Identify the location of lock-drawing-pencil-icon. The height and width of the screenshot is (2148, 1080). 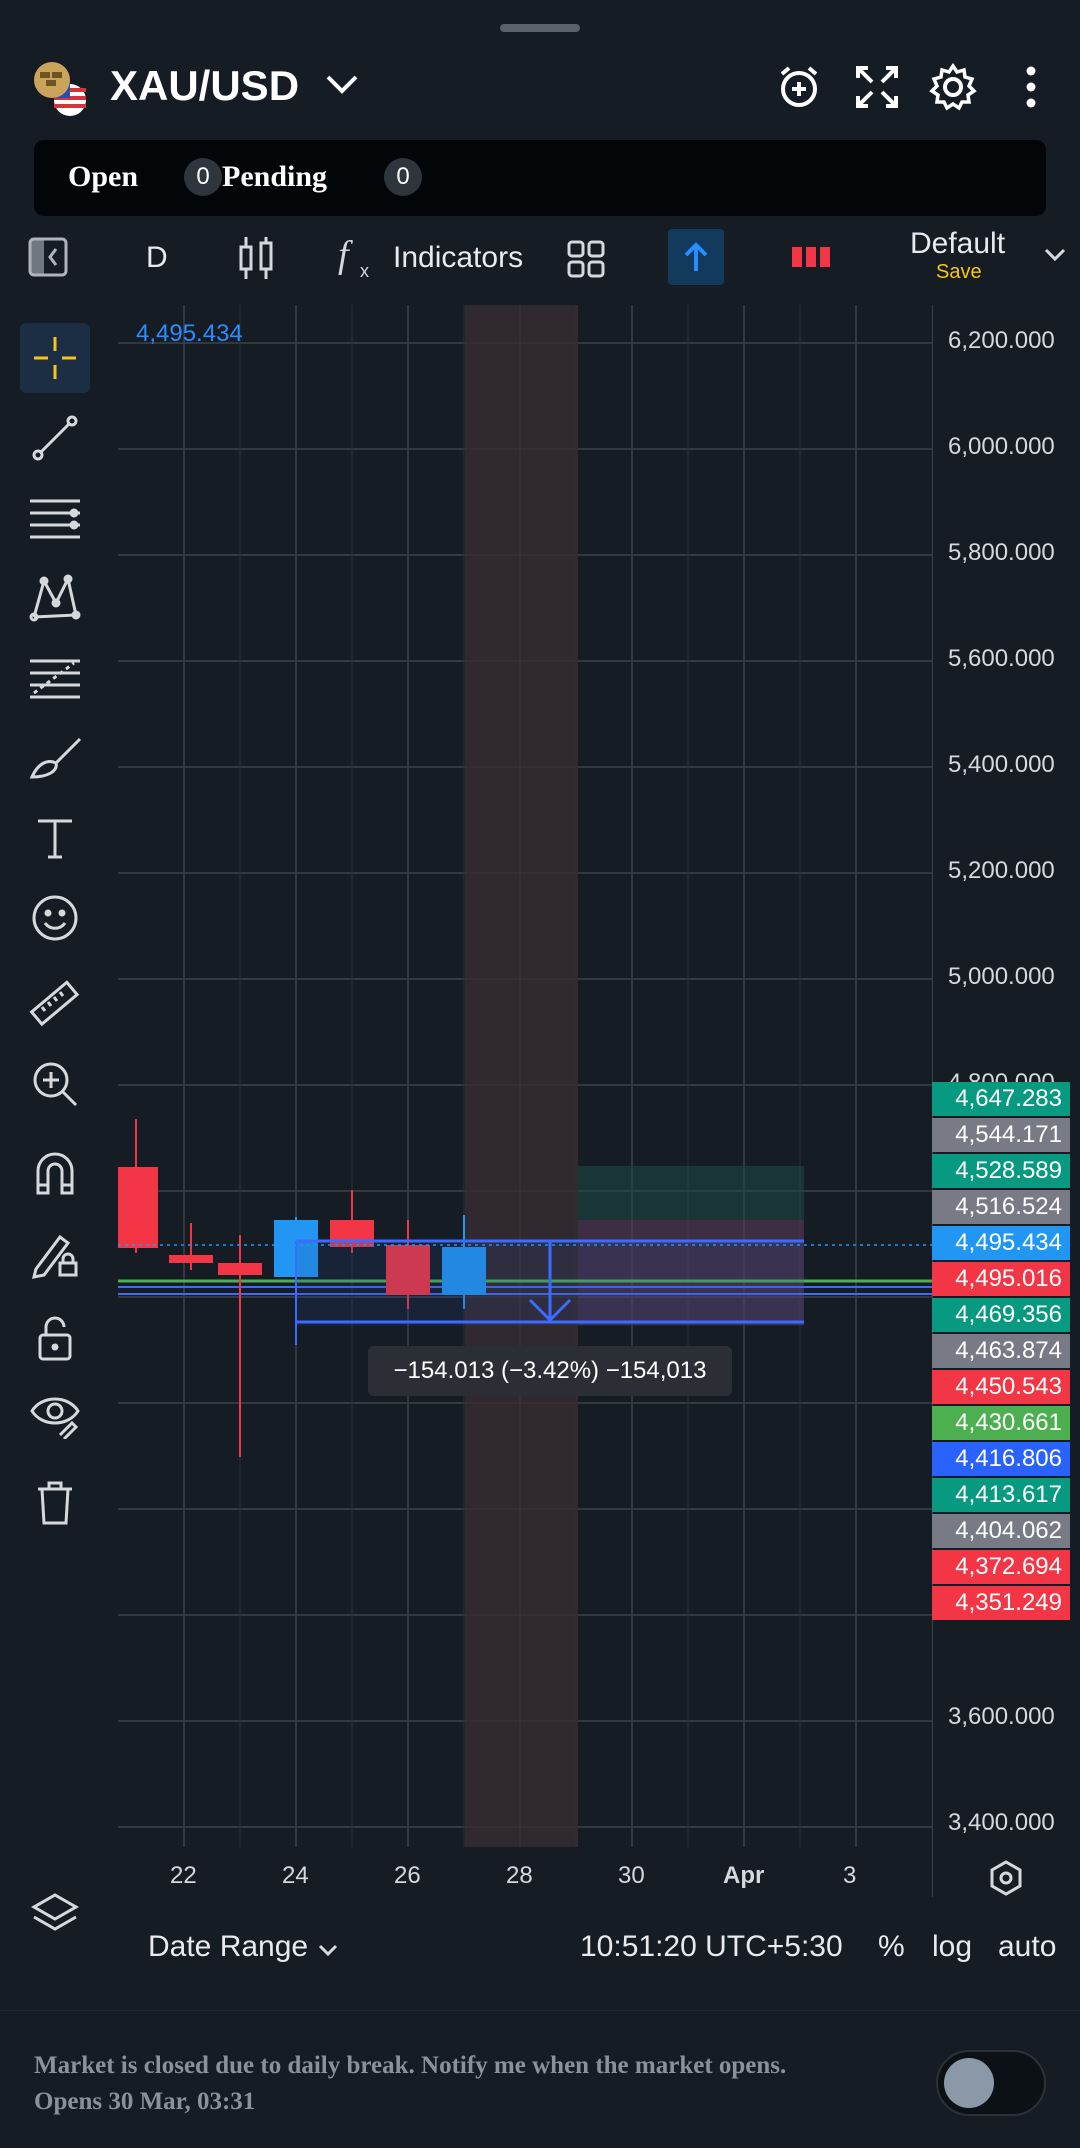
(55, 1254).